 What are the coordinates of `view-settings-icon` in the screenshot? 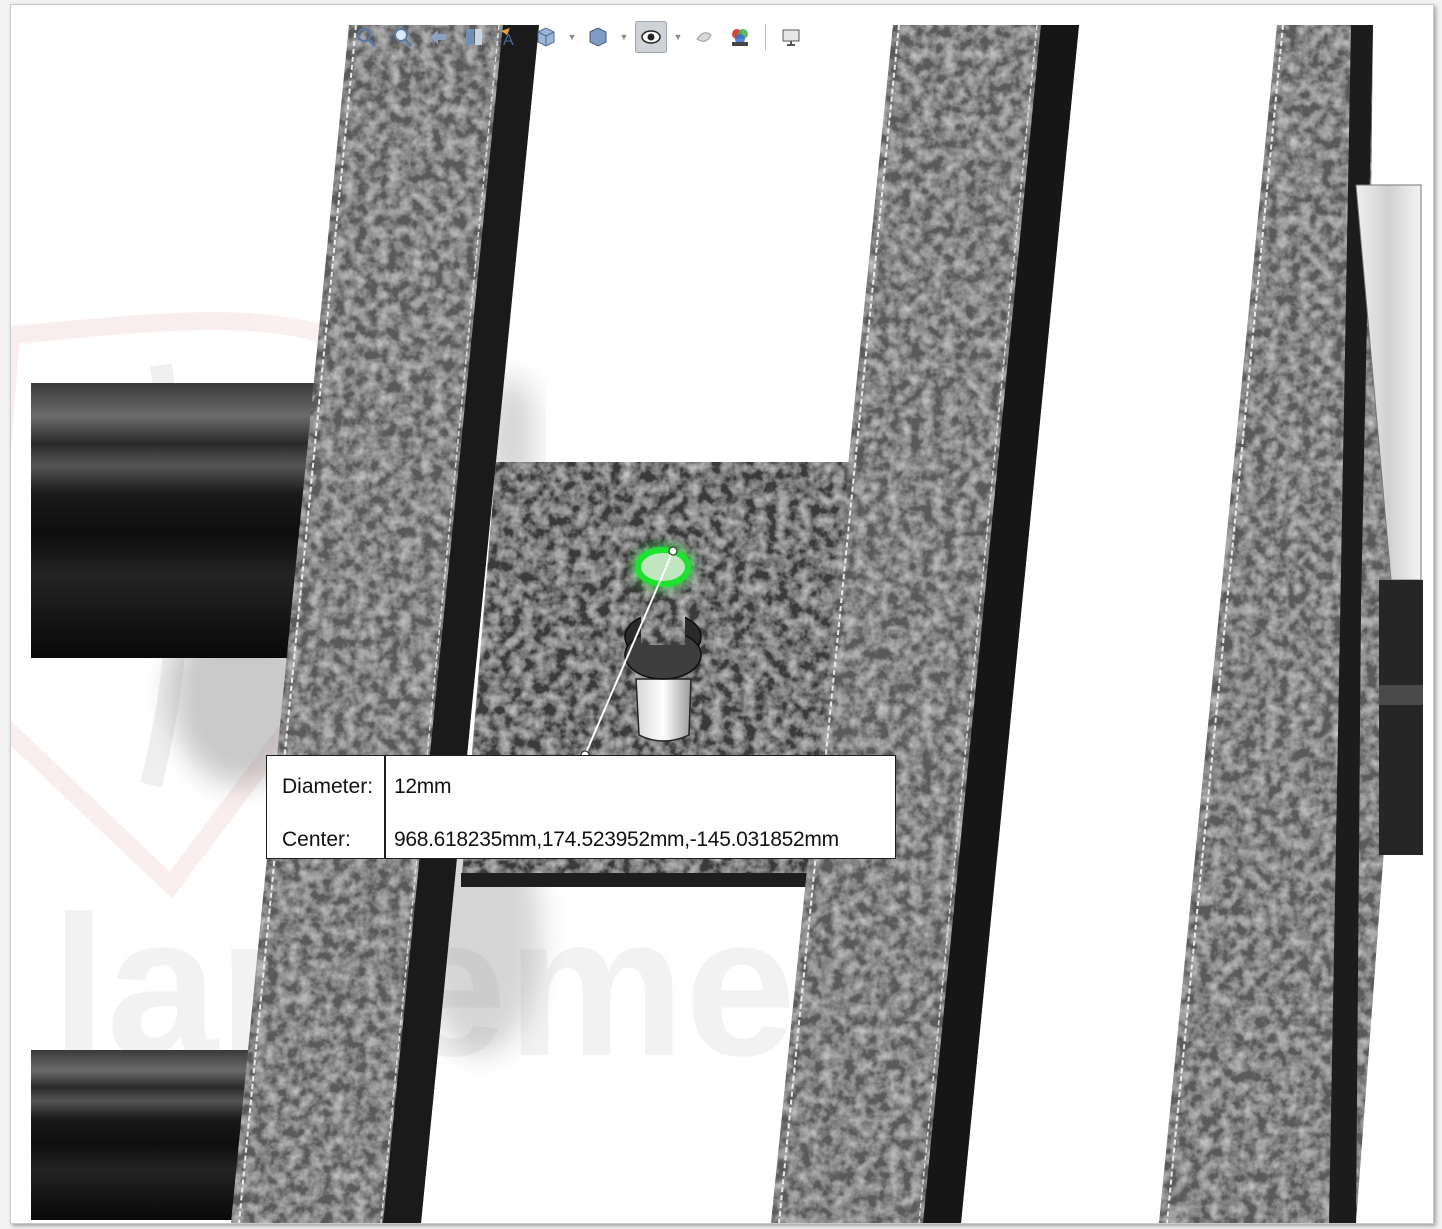 It's located at (791, 37).